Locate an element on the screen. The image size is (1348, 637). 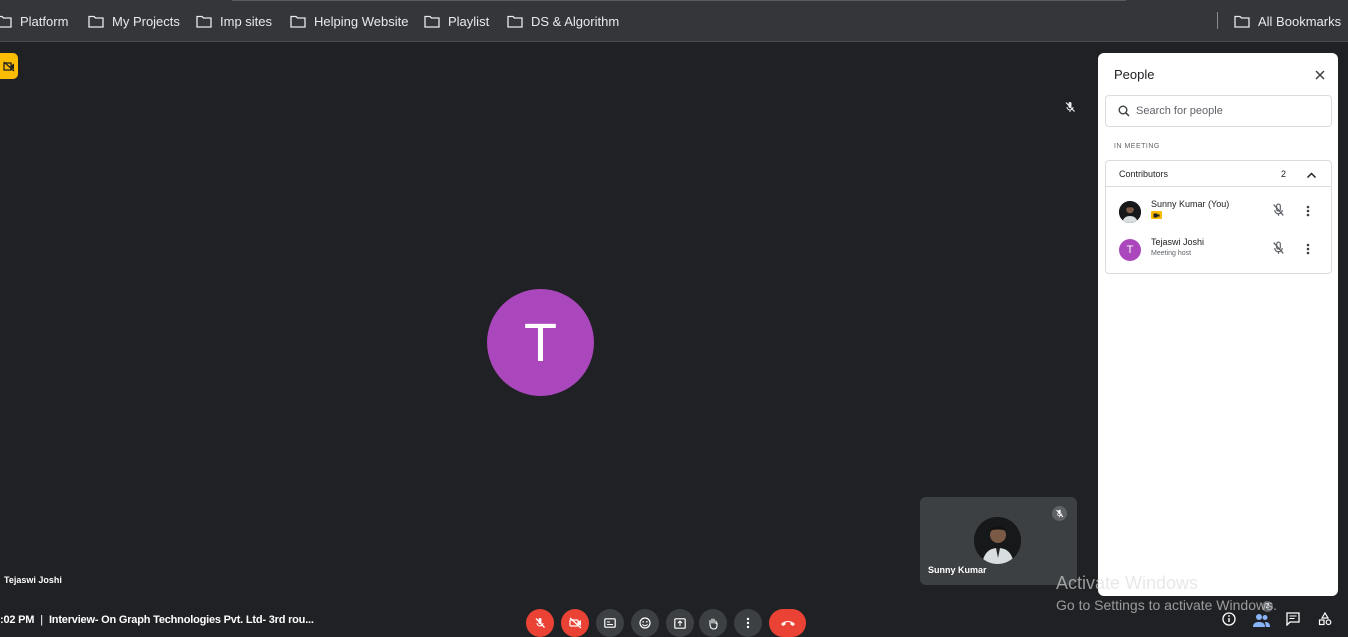
recording-badge-icon is located at coordinates (1156, 215).